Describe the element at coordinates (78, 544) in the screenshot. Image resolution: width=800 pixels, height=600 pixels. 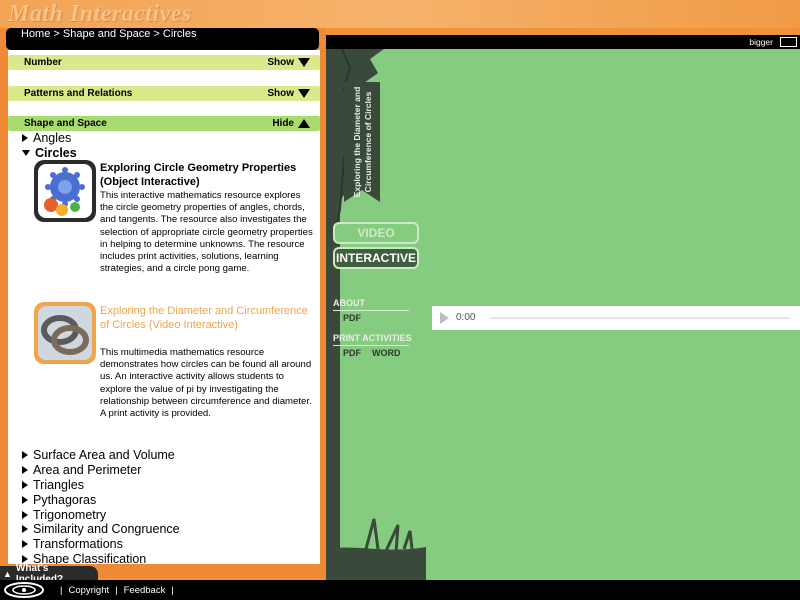
I see `topic-label: Transformations` at that location.